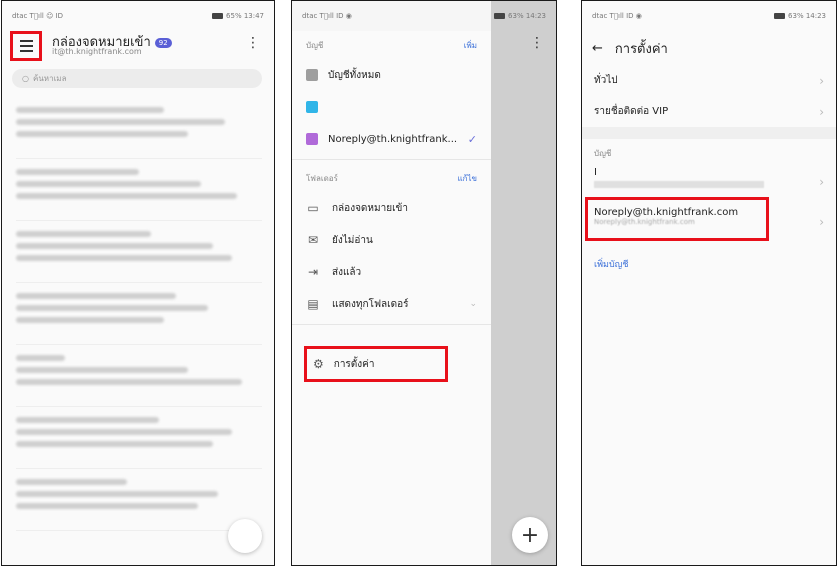 The image size is (837, 566). What do you see at coordinates (313, 240) in the screenshot?
I see `unread-mail-icon: ✉` at bounding box center [313, 240].